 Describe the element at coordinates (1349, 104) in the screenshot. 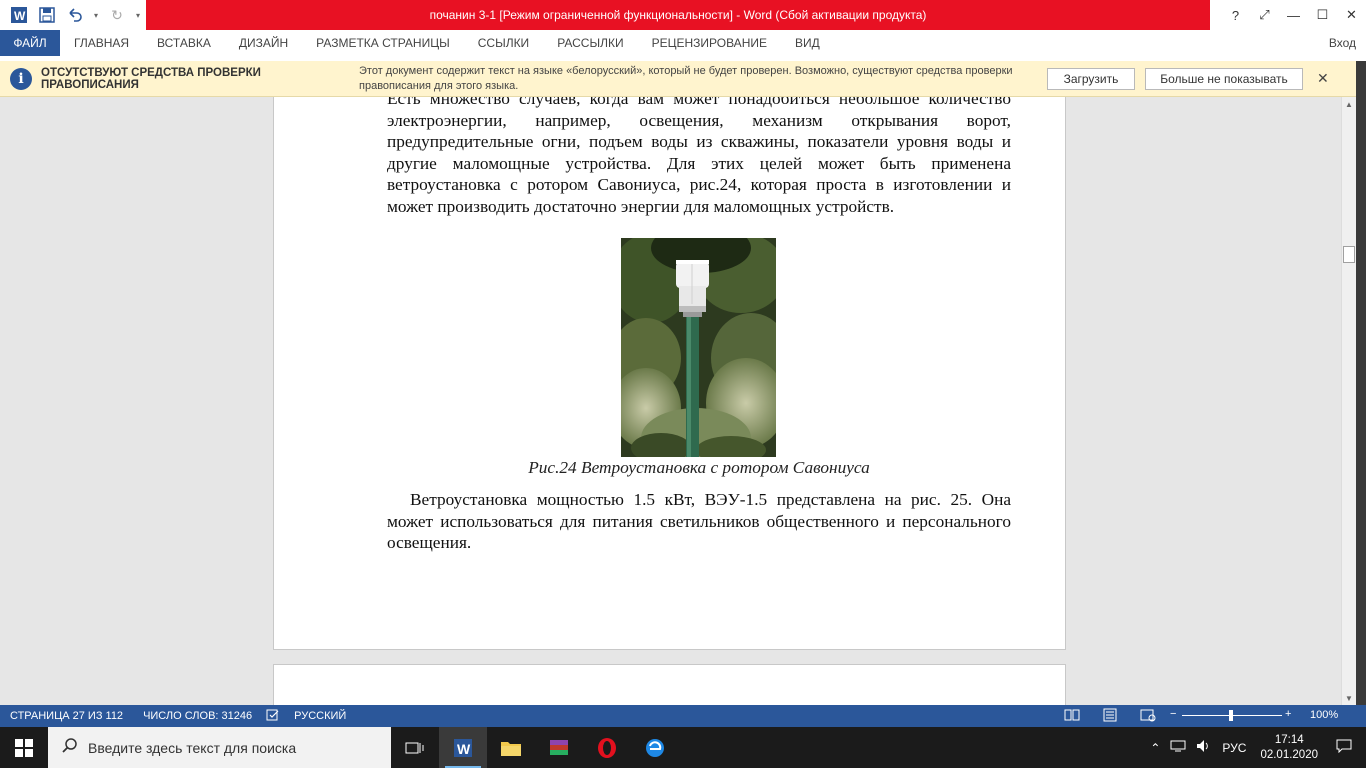

I see `scroll-up-icon: ▲` at that location.